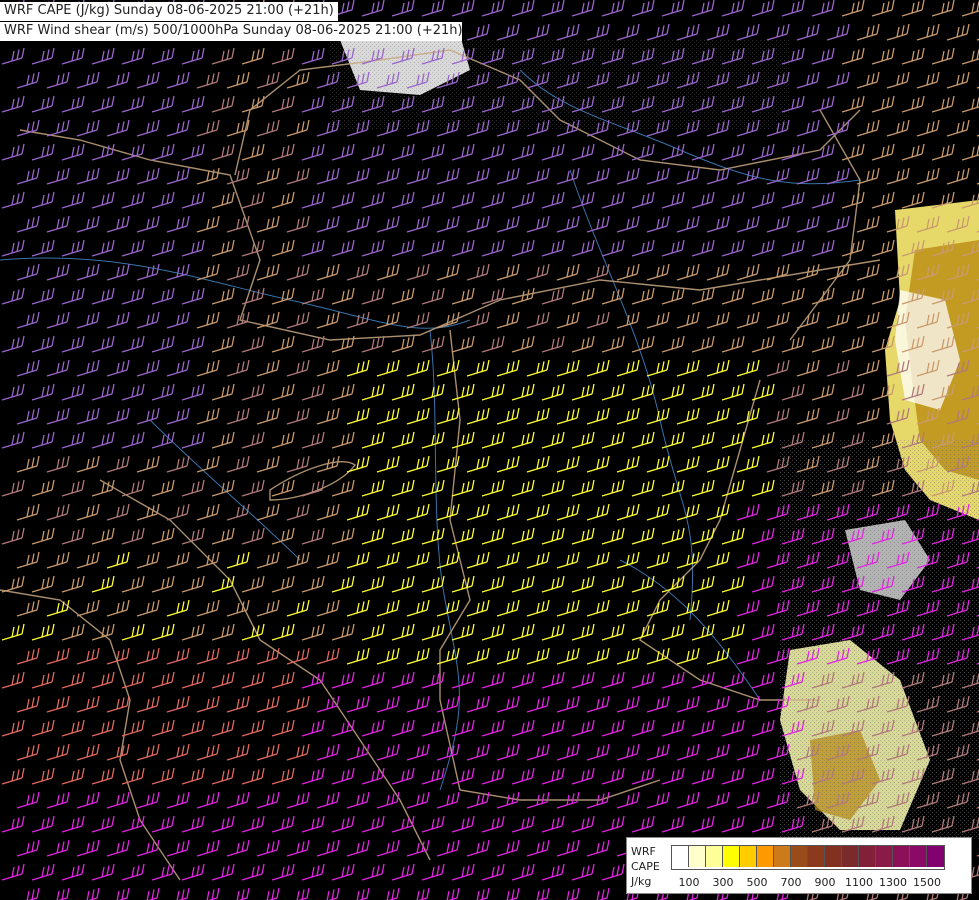 Image resolution: width=979 pixels, height=900 pixels. Describe the element at coordinates (893, 882) in the screenshot. I see `legend-tick-label: 1300` at that location.